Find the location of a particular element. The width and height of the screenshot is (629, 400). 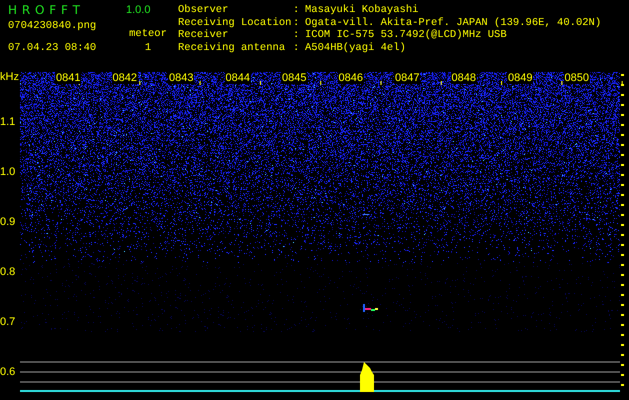

field-label: Receiving Location is located at coordinates (235, 22).